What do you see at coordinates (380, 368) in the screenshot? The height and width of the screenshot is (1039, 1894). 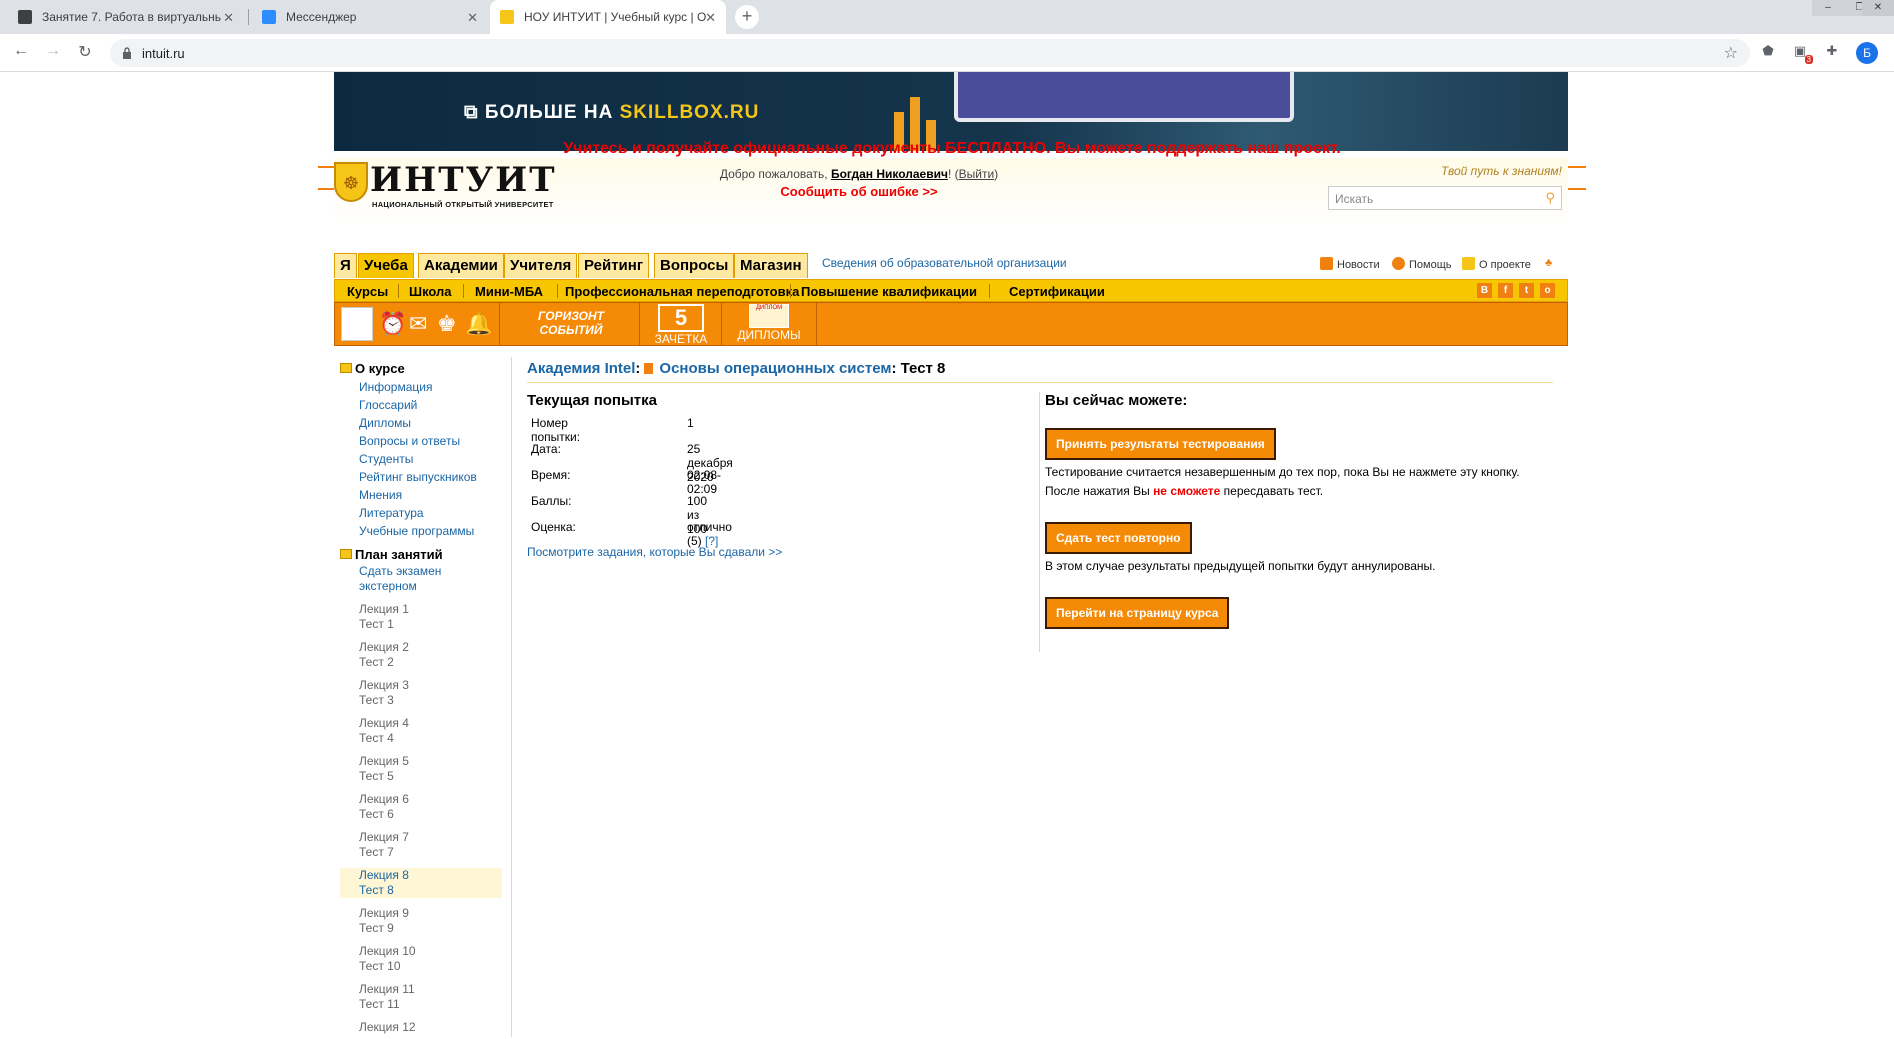 I see `about-course-title: О курсе` at bounding box center [380, 368].